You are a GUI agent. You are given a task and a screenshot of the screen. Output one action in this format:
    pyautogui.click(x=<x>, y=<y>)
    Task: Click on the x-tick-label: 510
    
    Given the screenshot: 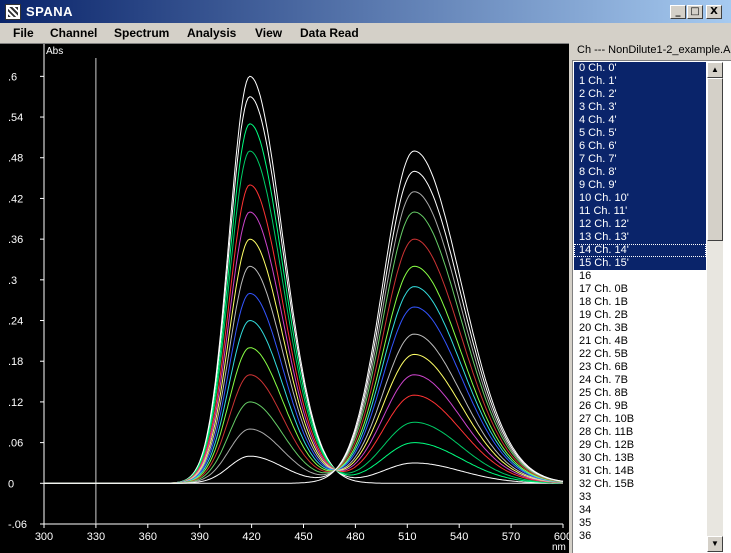 What is the action you would take?
    pyautogui.click(x=407, y=537)
    